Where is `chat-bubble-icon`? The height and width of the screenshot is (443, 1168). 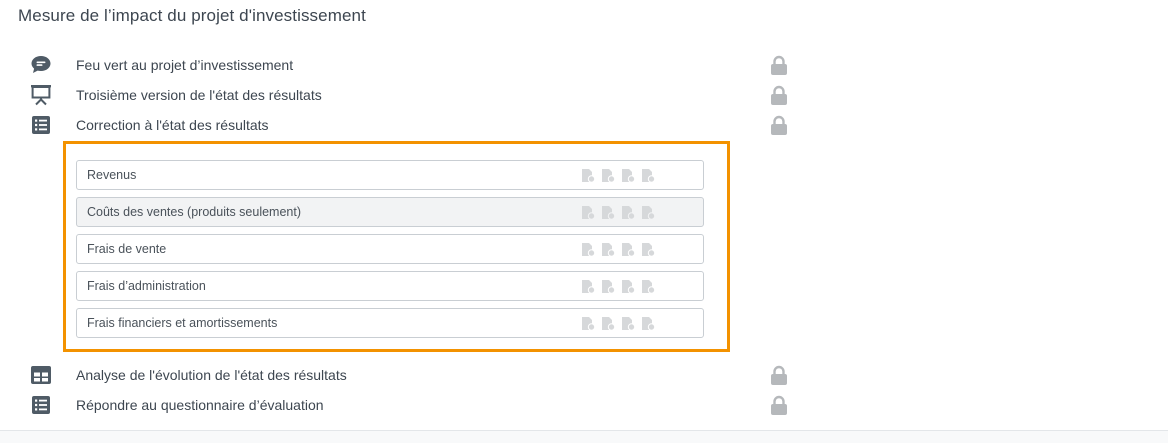
chat-bubble-icon is located at coordinates (41, 65).